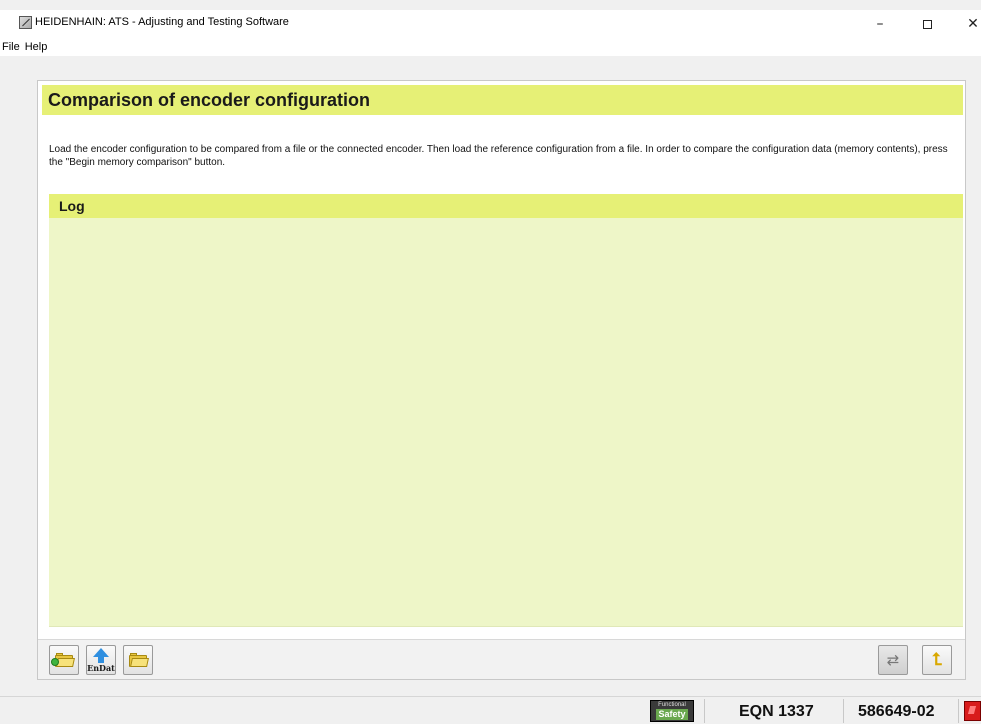  I want to click on maximize-button, so click(927, 24).